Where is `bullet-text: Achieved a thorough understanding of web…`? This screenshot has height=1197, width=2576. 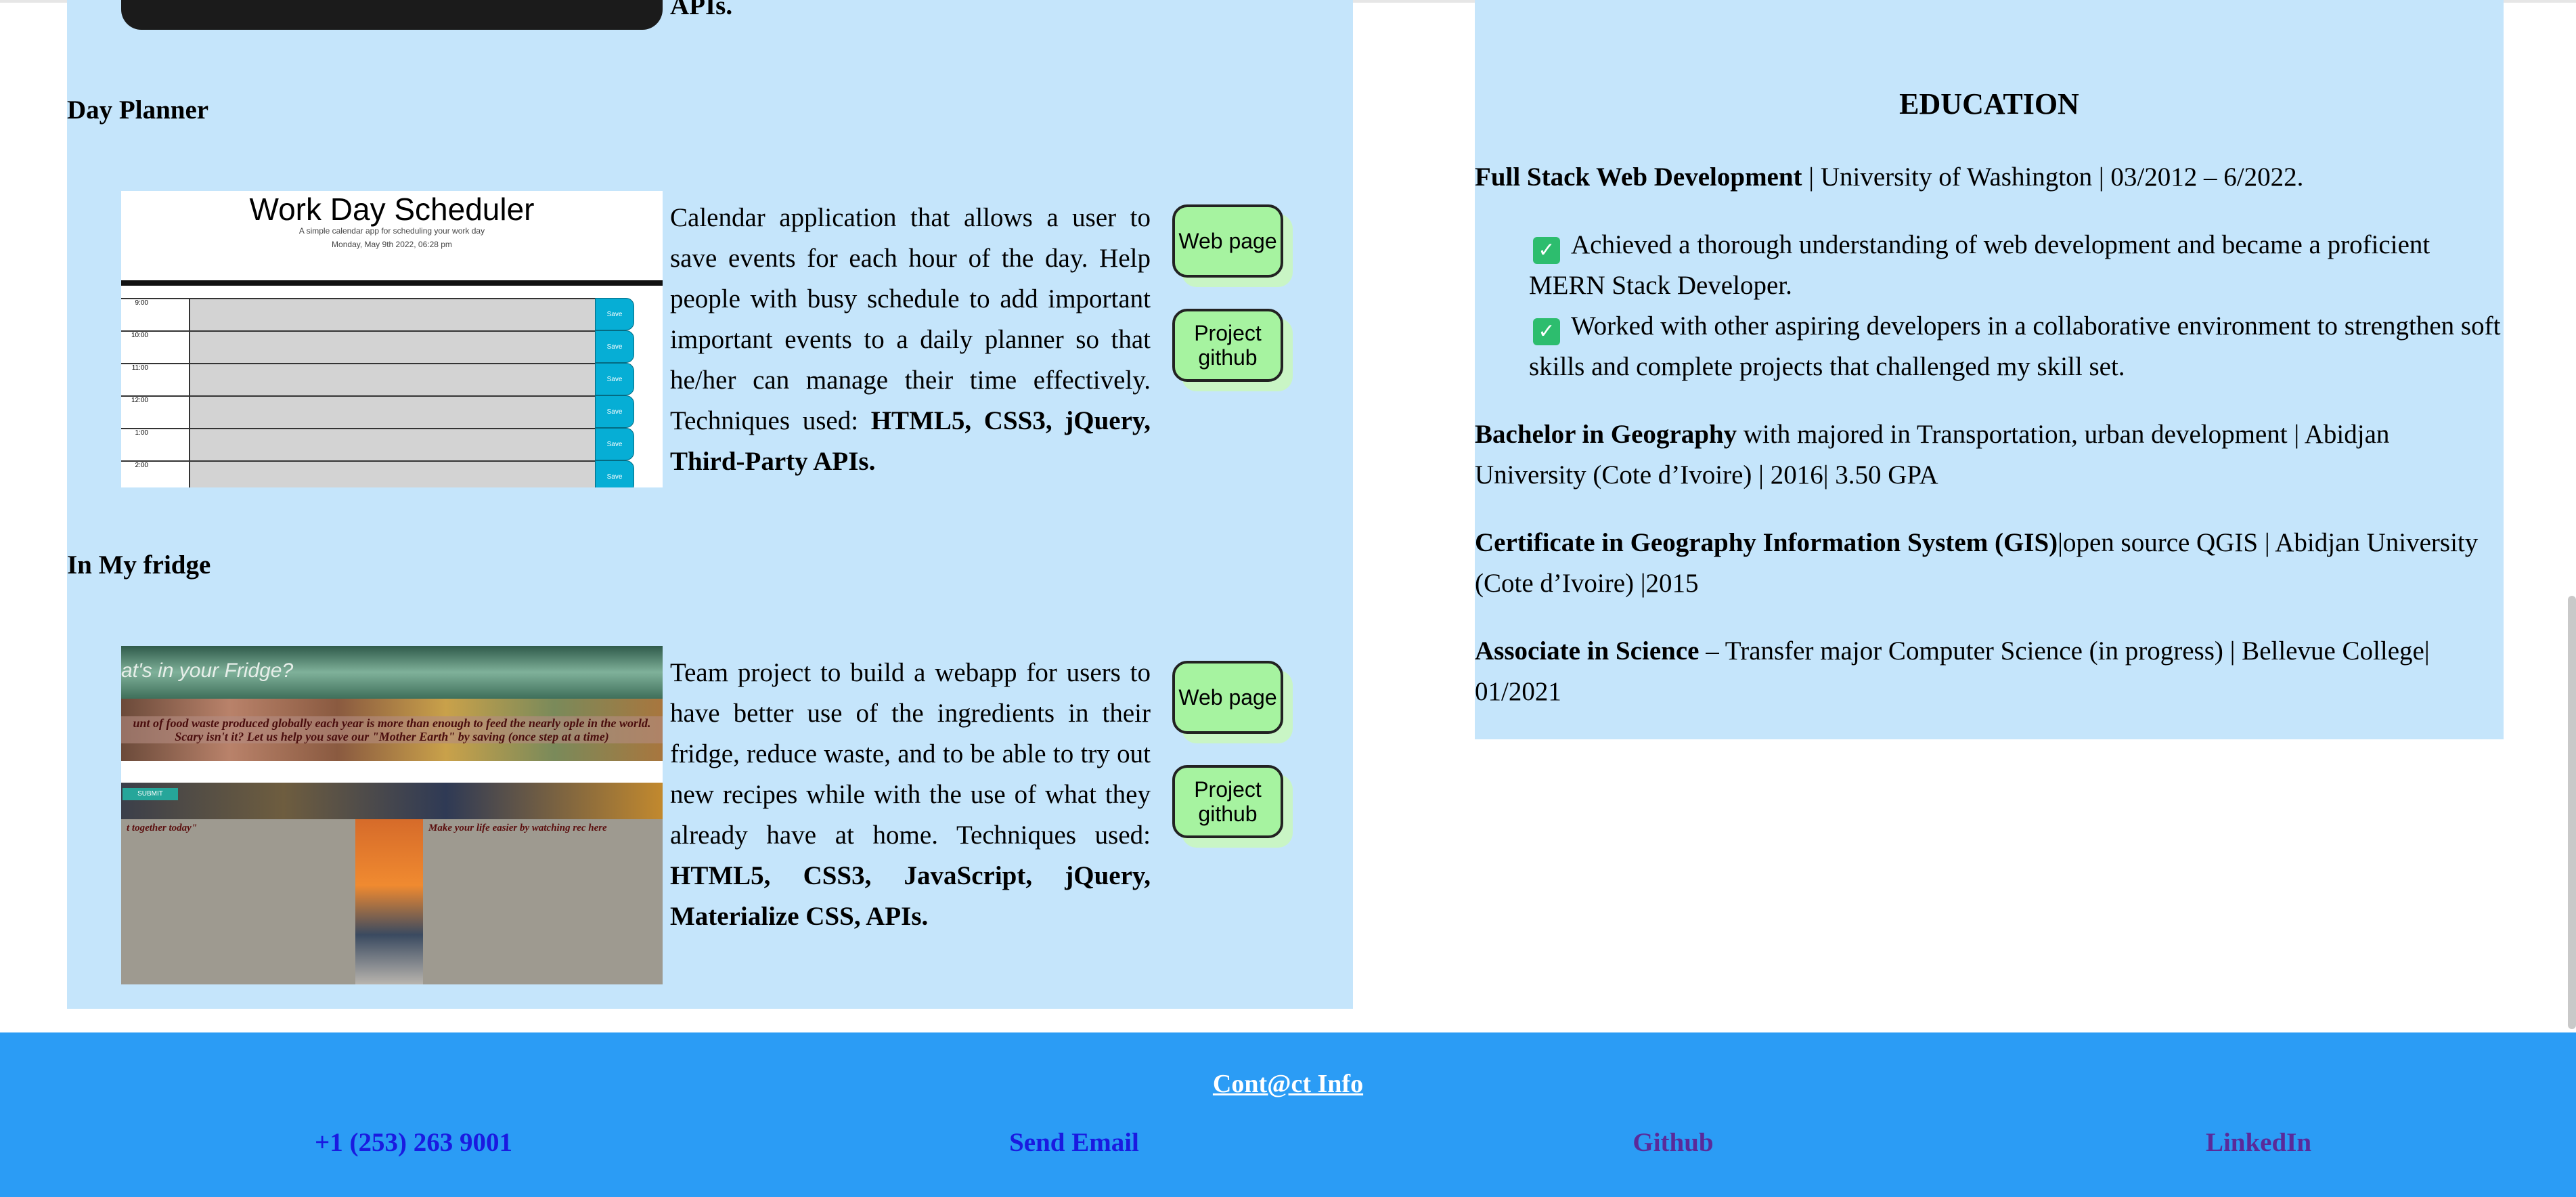
bullet-text: Achieved a thorough understanding of web… is located at coordinates (1979, 265).